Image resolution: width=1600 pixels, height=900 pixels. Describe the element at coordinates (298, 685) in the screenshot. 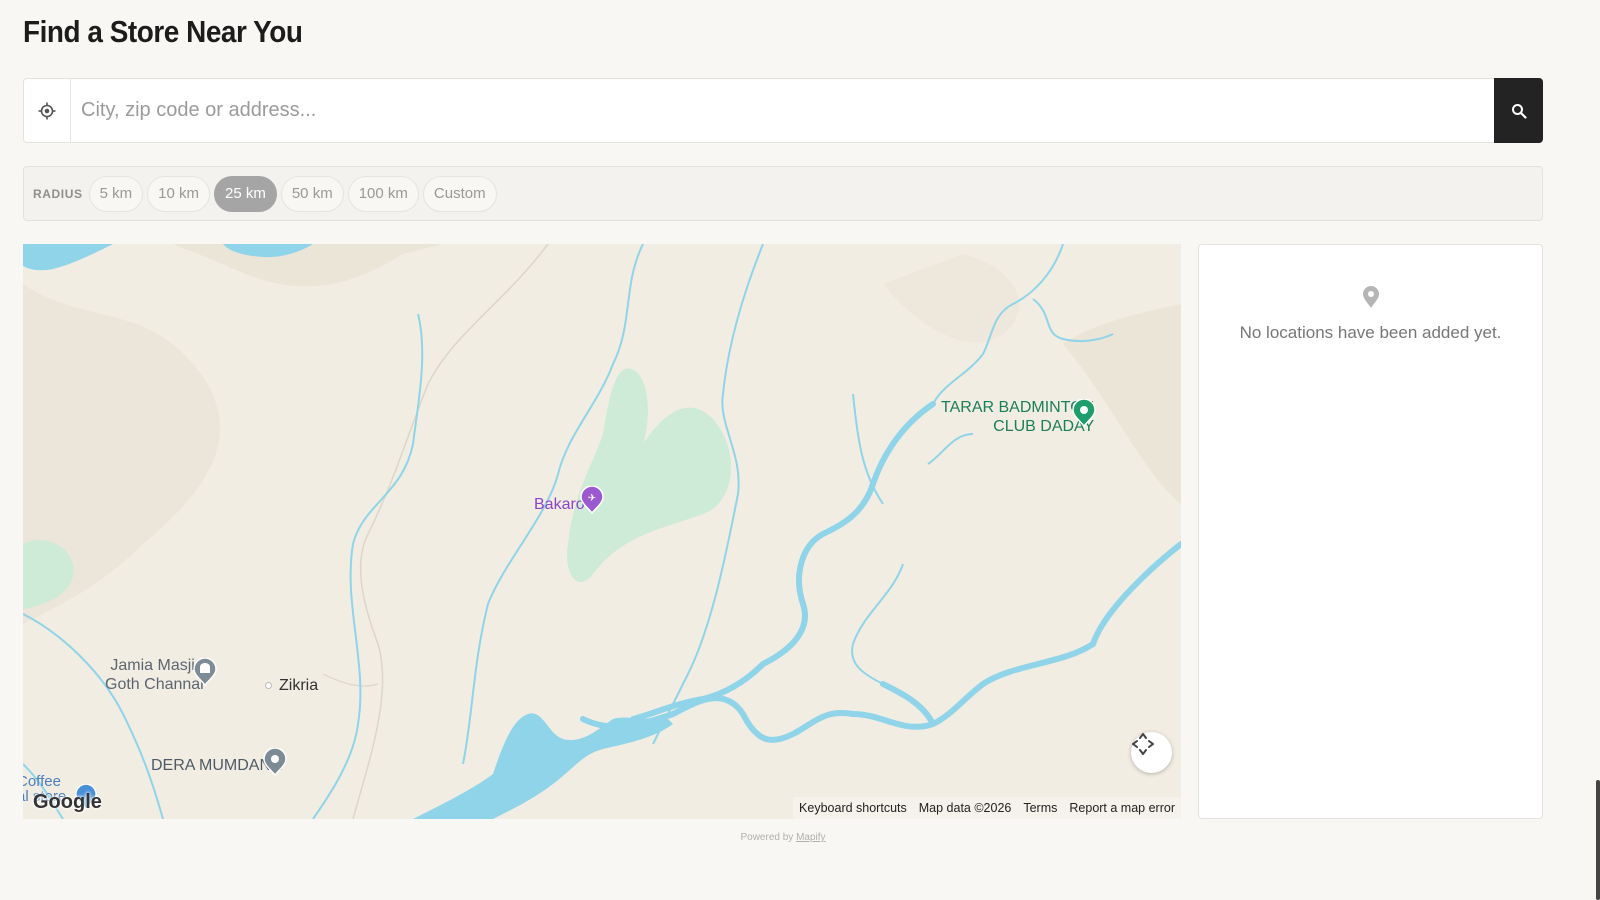

I see `place-label-zikria: Zikria` at that location.